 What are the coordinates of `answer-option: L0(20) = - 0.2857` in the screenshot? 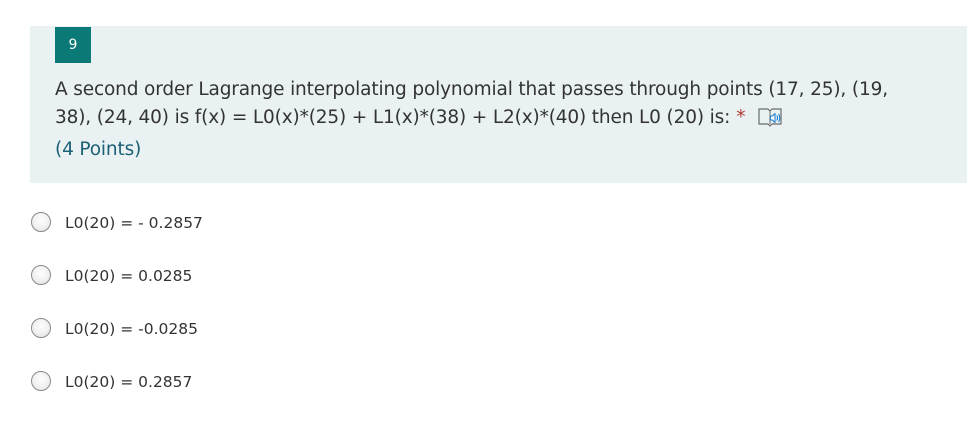 It's located at (231, 225).